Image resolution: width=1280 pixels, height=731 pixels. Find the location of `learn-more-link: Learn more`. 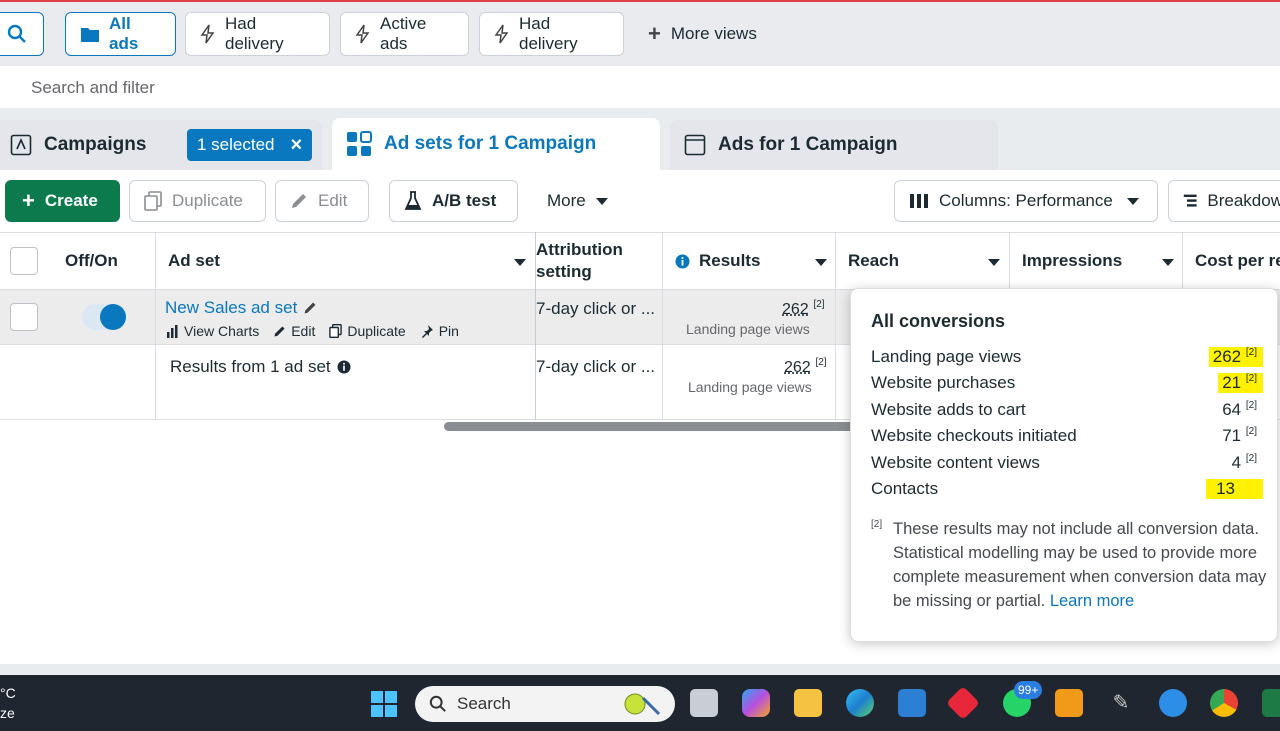

learn-more-link: Learn more is located at coordinates (1092, 601).